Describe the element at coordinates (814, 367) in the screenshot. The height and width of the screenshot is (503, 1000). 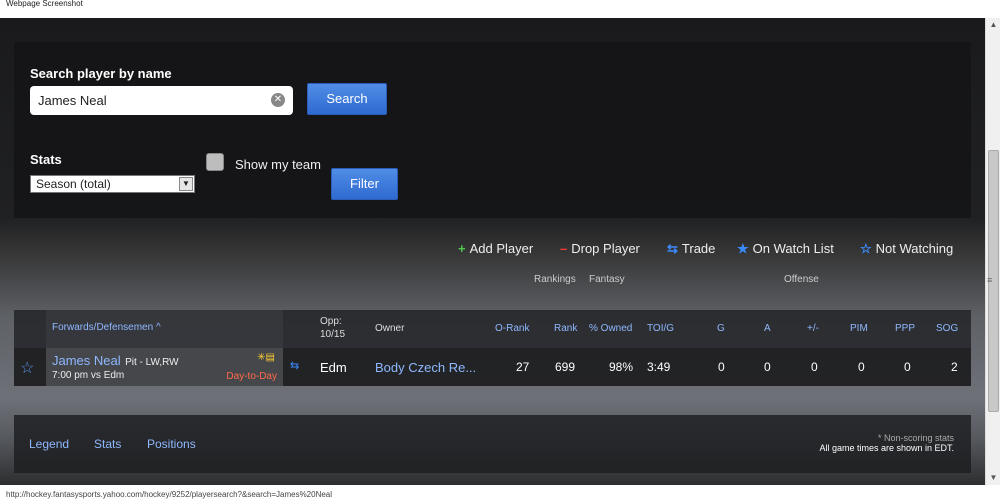
I see `plus-minus-cell: 0` at that location.